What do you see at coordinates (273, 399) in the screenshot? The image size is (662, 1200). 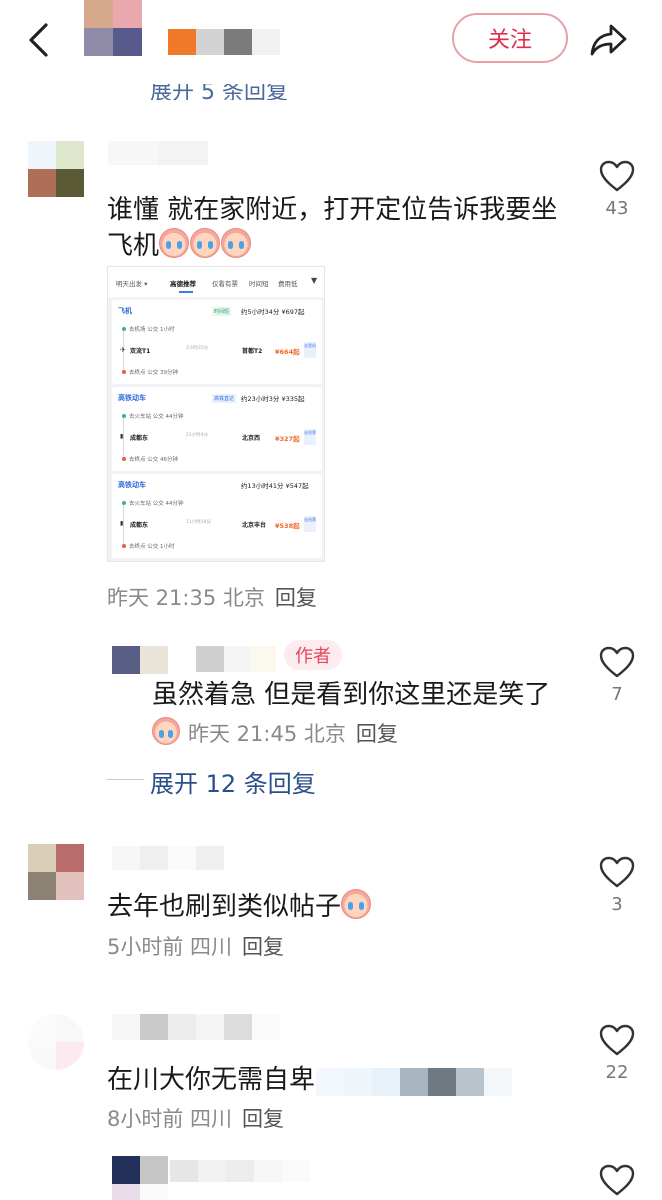 I see `route-duration: 约23小时3分 ¥335起` at bounding box center [273, 399].